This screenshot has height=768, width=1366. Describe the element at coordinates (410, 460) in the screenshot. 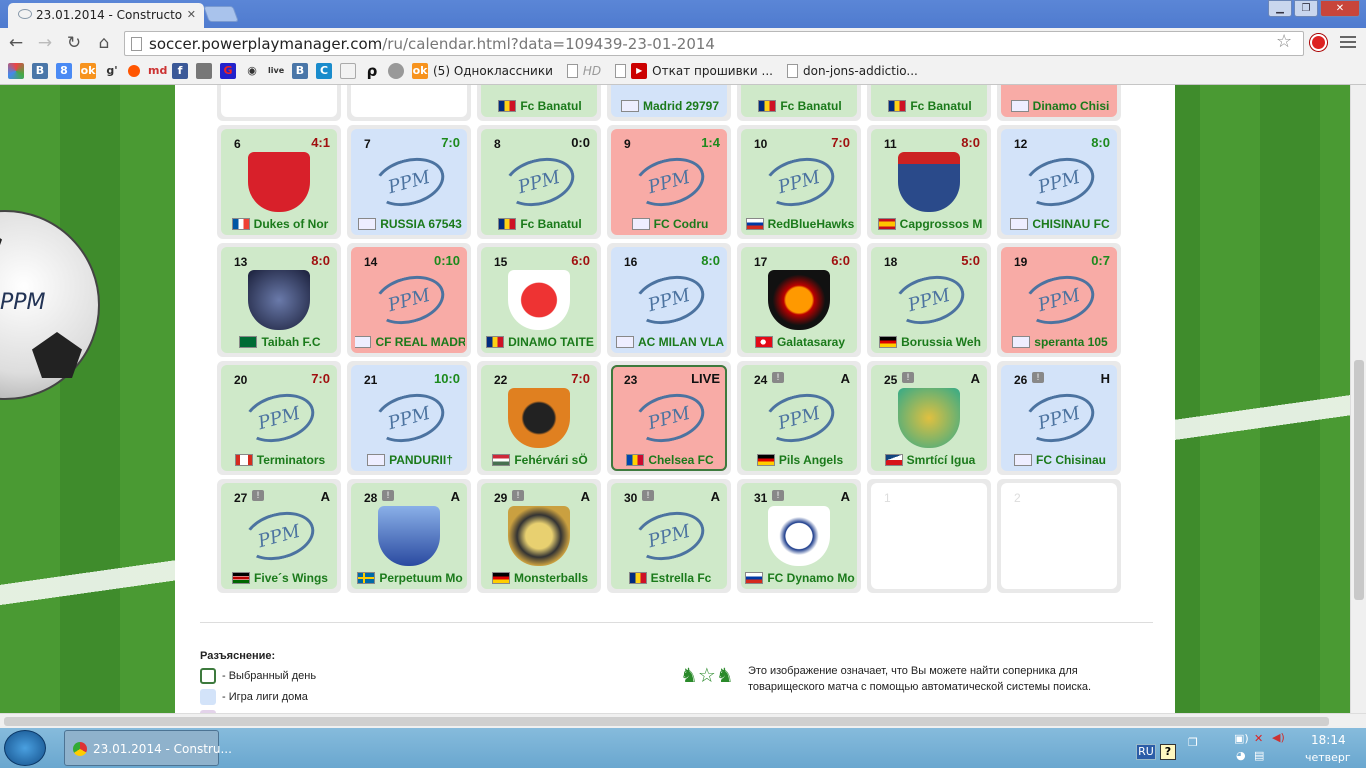

I see `opponent-team: PANDURII†` at that location.